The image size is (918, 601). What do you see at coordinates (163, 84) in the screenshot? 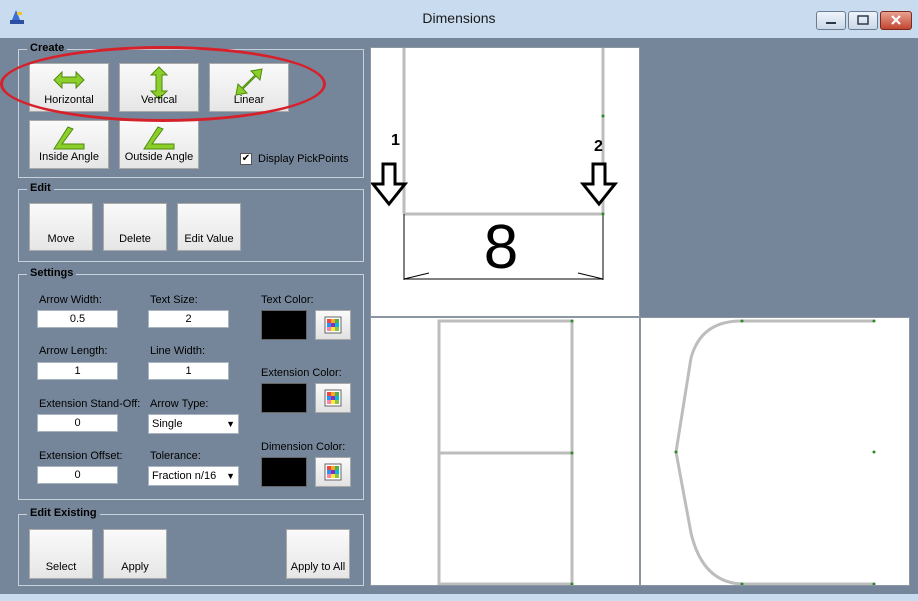
I see `highlight-ellipse` at bounding box center [163, 84].